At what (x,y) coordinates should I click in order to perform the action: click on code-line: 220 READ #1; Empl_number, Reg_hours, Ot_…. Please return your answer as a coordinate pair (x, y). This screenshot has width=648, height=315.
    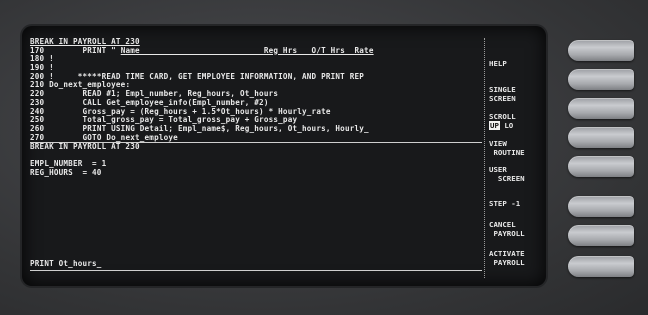
    Looking at the image, I should click on (154, 94).